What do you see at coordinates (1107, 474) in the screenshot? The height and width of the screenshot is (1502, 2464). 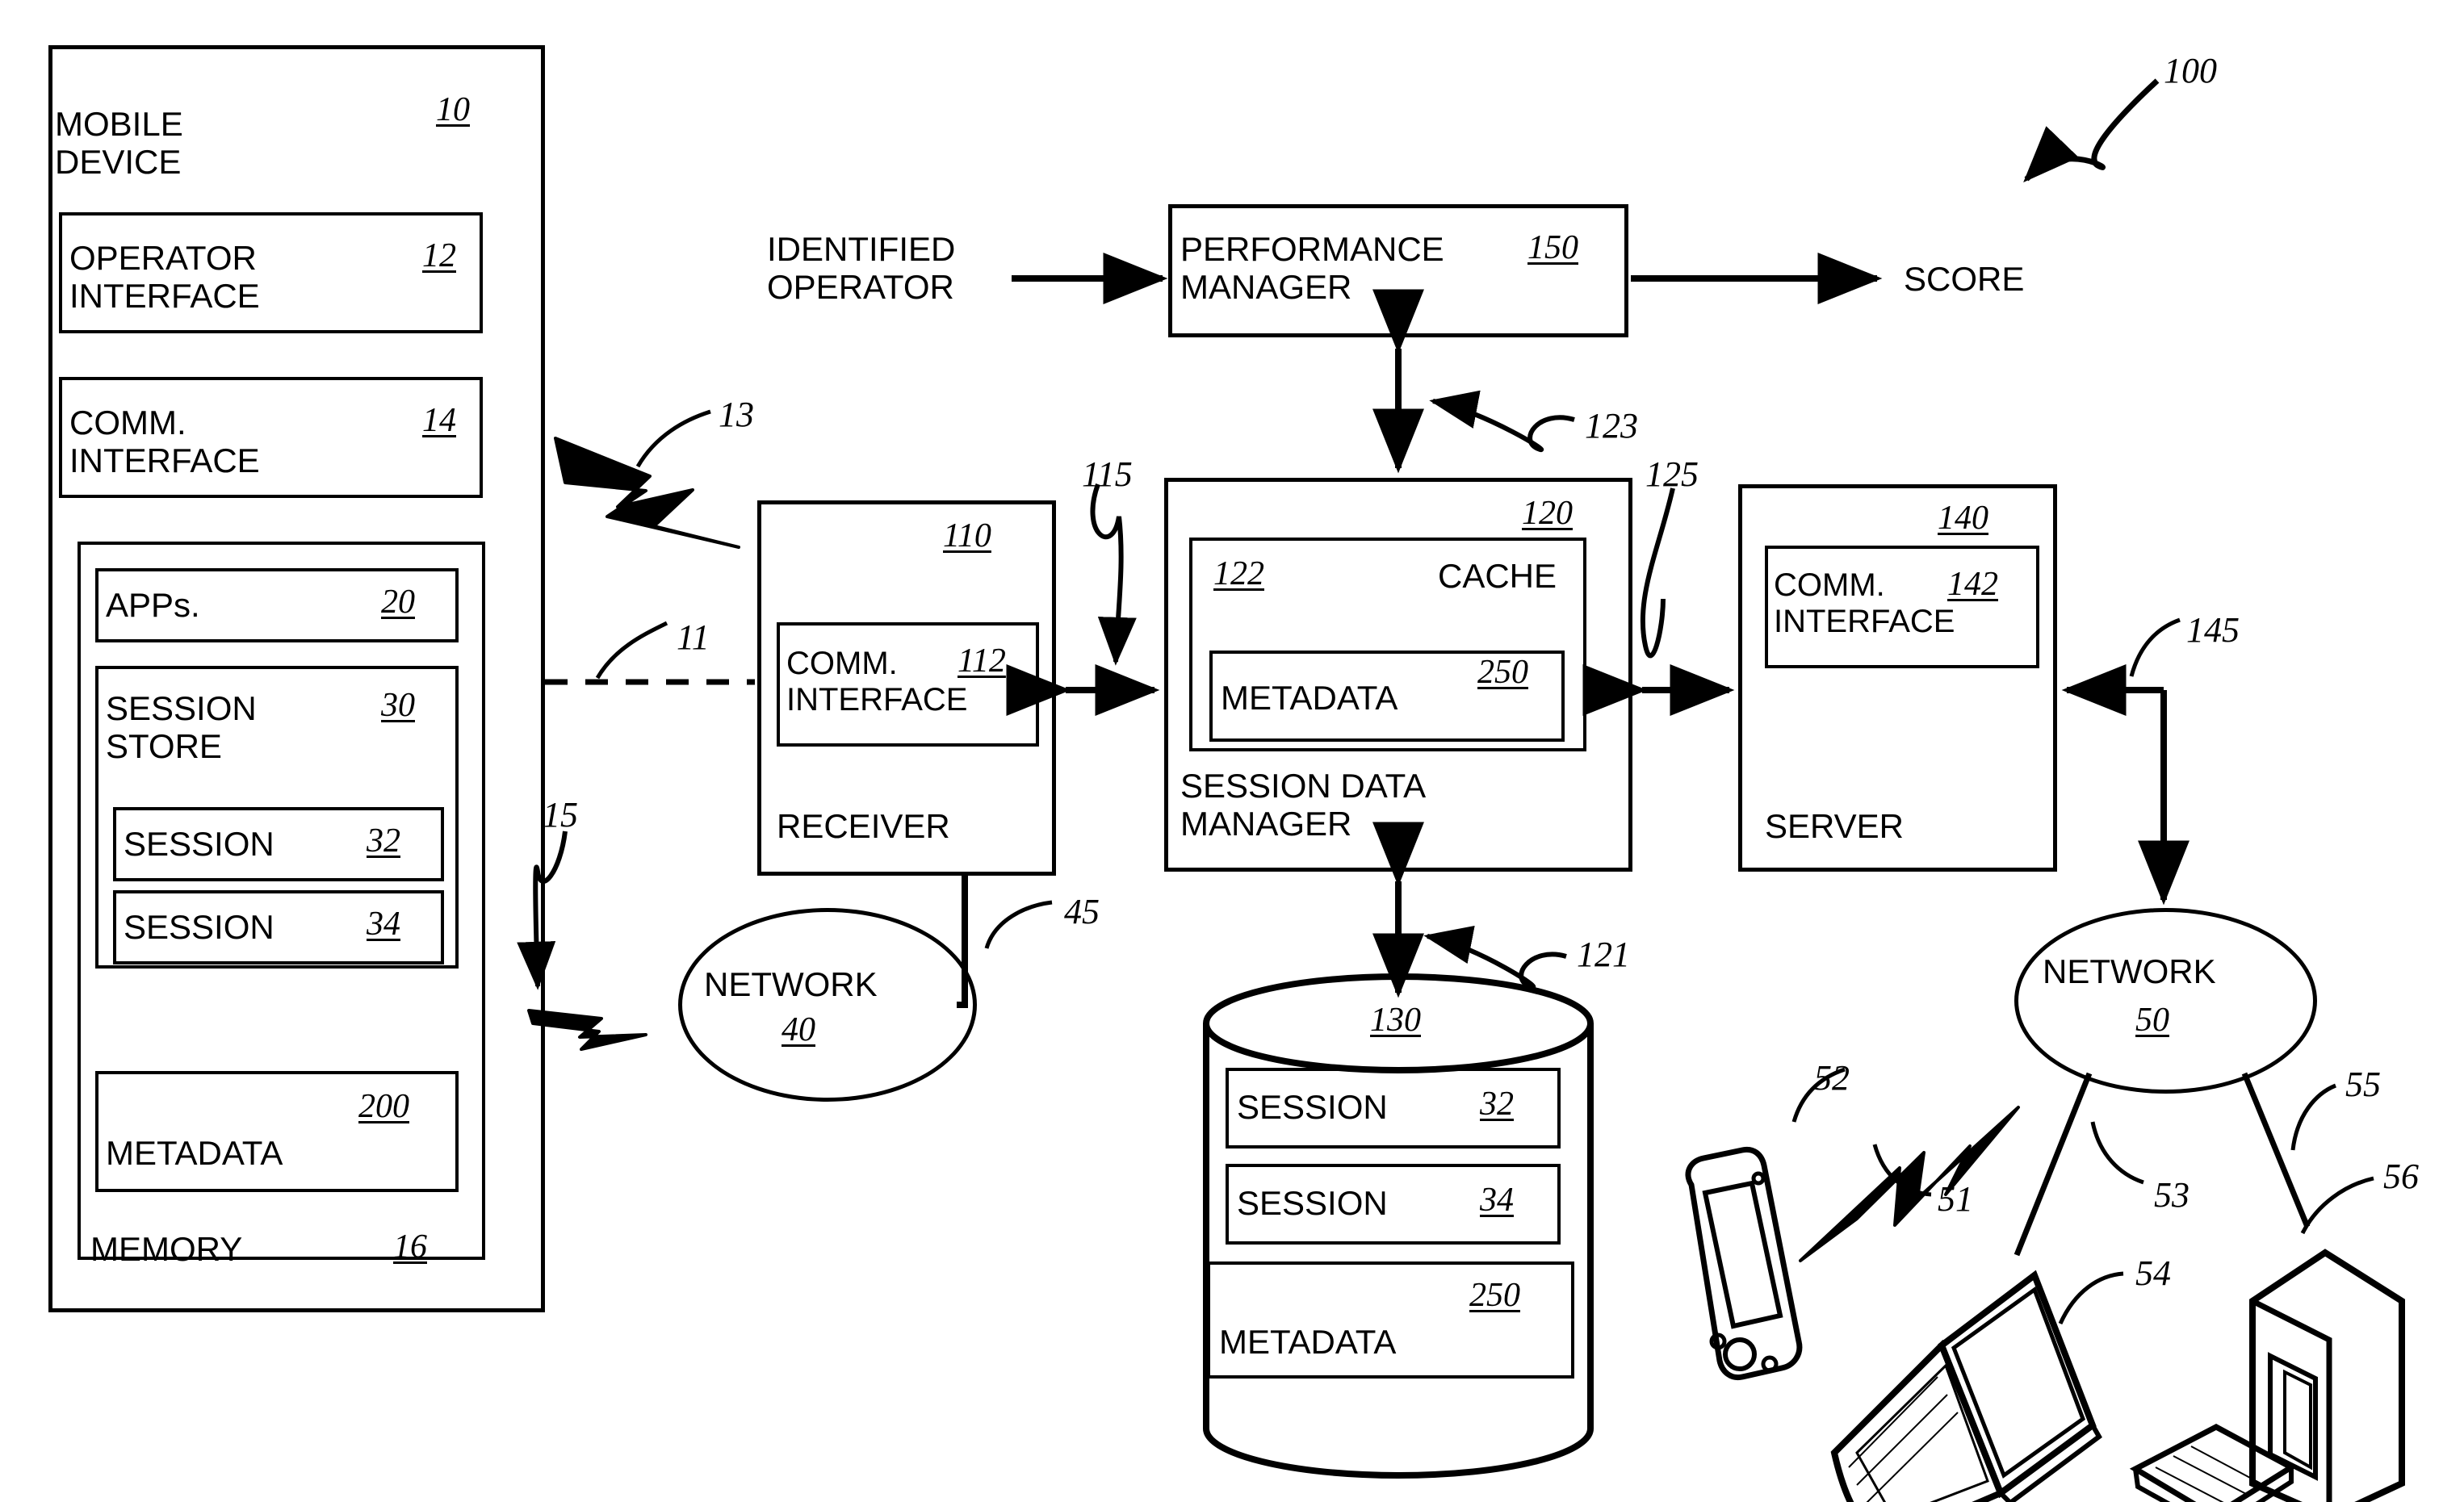 I see `ref-115: 115` at bounding box center [1107, 474].